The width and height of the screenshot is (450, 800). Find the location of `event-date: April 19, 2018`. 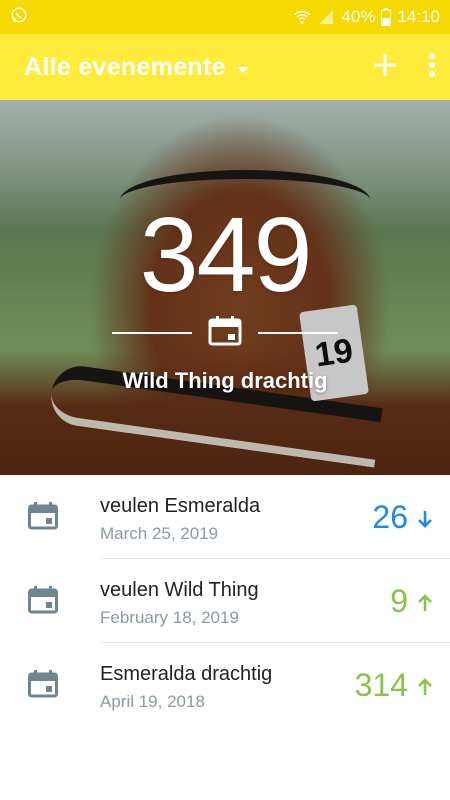

event-date: April 19, 2018 is located at coordinates (152, 701).